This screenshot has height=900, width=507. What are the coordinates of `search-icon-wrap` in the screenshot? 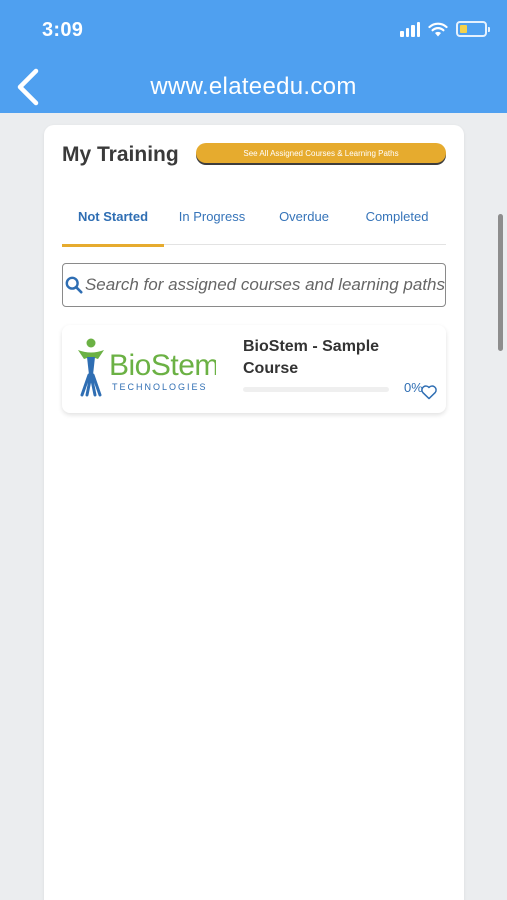 It's located at (74, 285).